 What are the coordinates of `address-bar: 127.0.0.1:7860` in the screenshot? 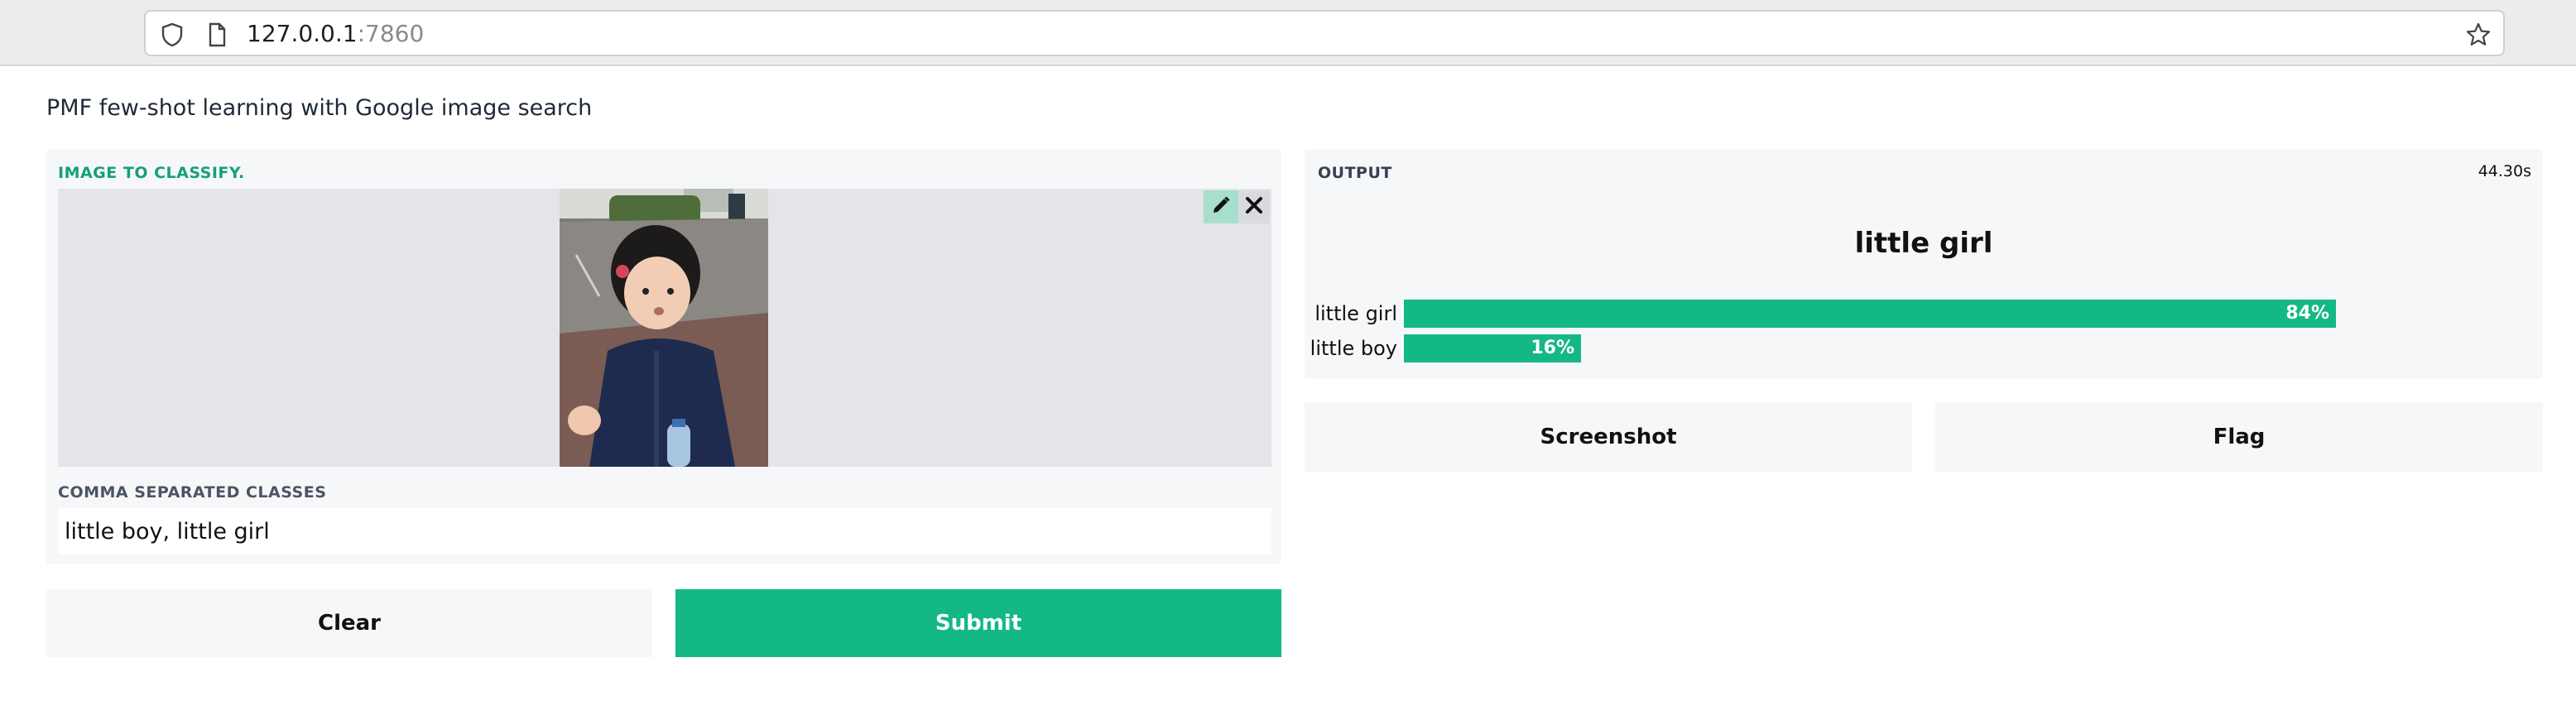 It's located at (1324, 33).